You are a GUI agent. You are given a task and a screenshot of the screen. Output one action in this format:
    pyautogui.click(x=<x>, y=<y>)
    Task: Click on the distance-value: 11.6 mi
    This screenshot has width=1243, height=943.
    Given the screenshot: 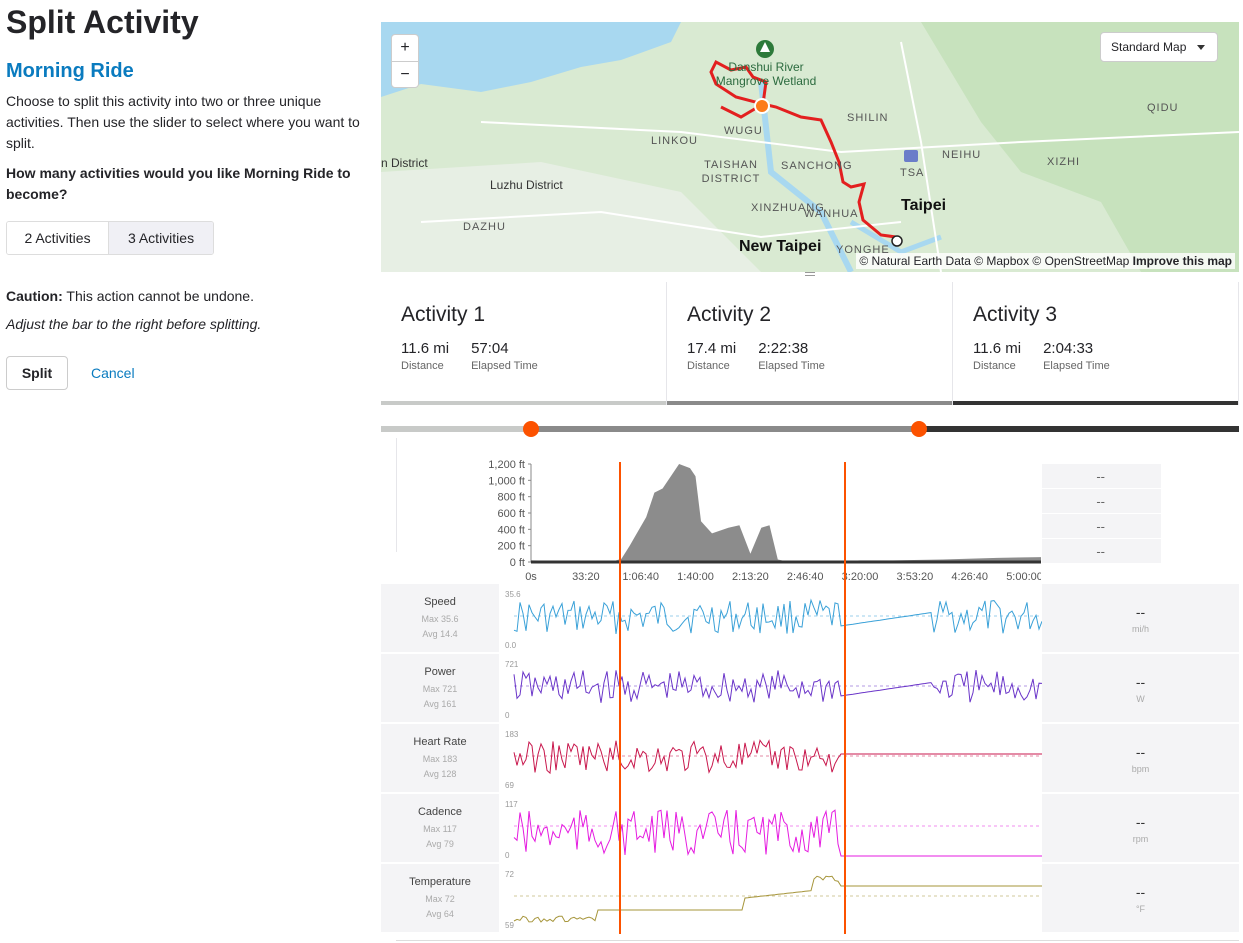 What is the action you would take?
    pyautogui.click(x=997, y=348)
    